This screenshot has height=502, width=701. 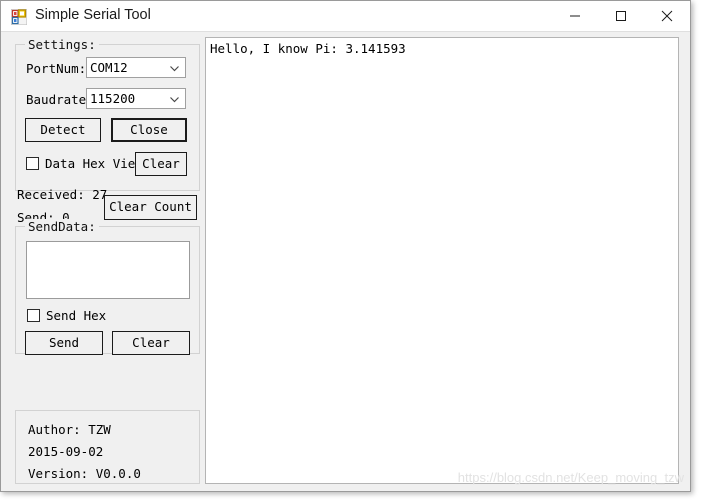 I want to click on portnum-select: COM12, so click(x=136, y=67).